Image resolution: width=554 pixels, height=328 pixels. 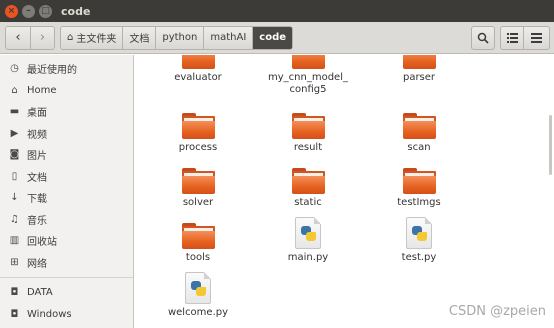 I want to click on file-label: tools, so click(x=198, y=257).